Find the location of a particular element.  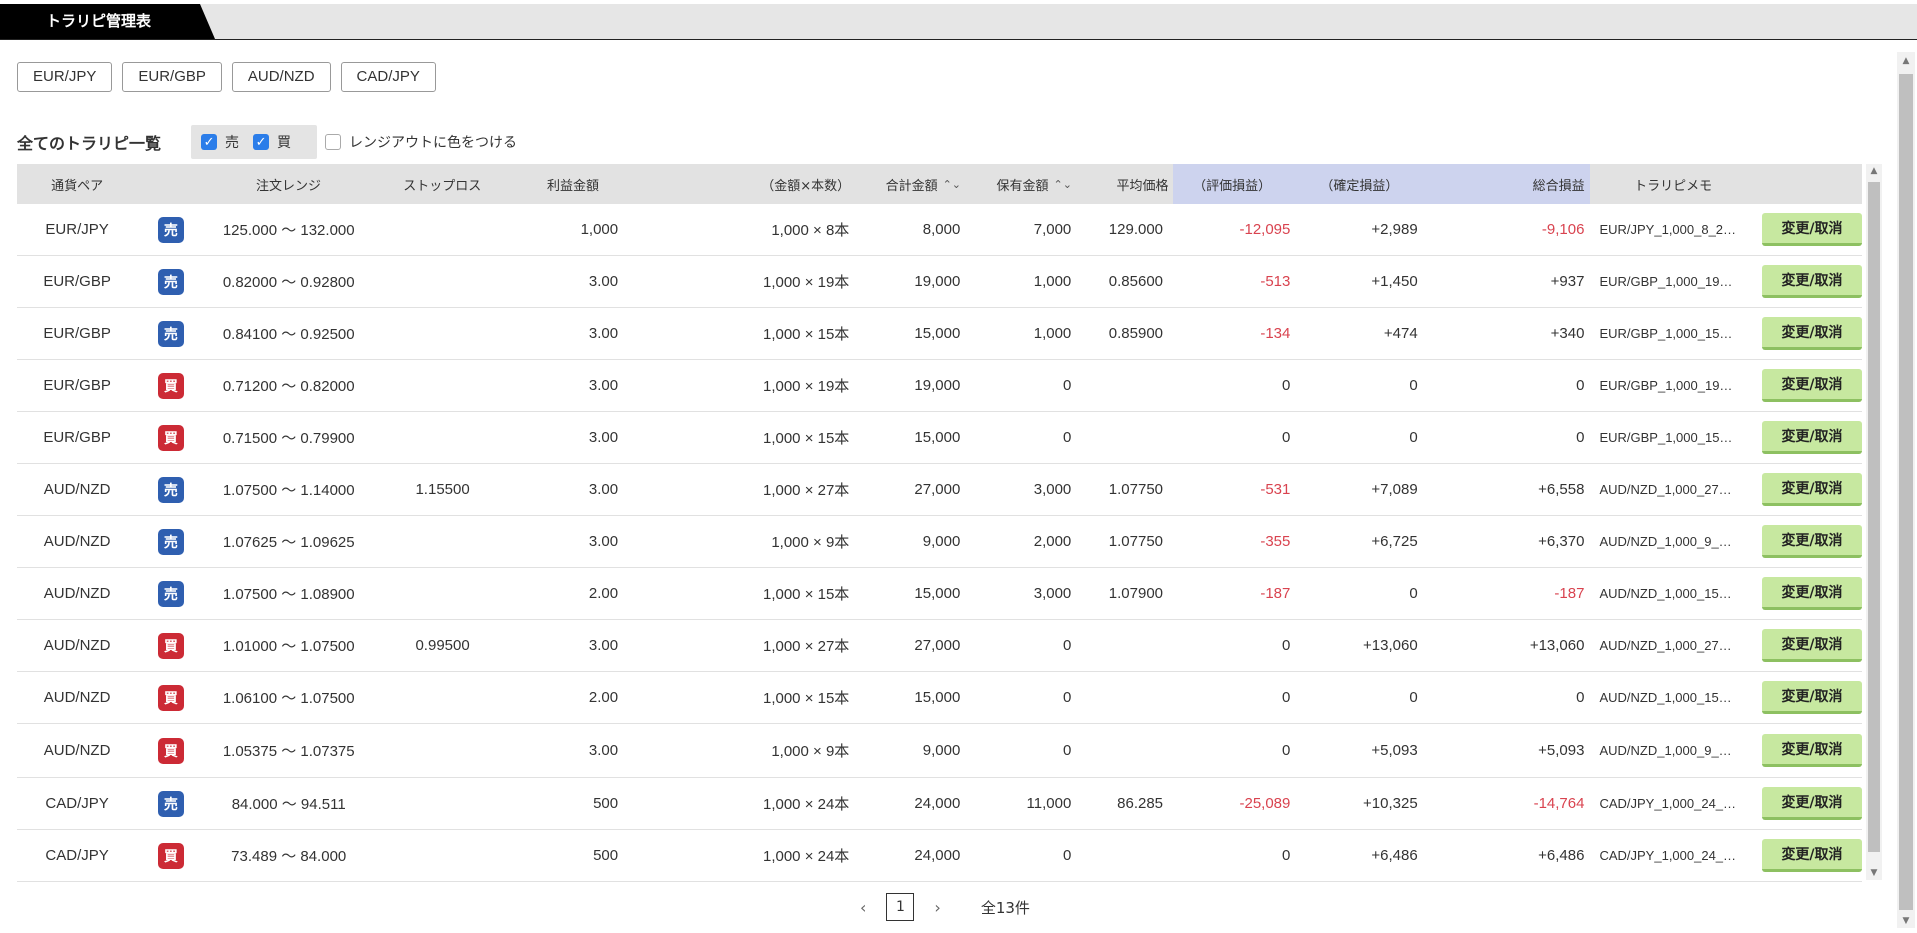

buy-badge: 買 is located at coordinates (170, 855).